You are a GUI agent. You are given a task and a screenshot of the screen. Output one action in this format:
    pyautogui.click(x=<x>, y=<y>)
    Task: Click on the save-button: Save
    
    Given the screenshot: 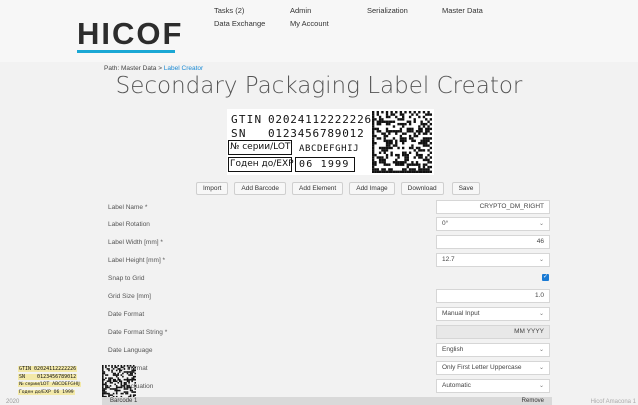 What is the action you would take?
    pyautogui.click(x=466, y=188)
    